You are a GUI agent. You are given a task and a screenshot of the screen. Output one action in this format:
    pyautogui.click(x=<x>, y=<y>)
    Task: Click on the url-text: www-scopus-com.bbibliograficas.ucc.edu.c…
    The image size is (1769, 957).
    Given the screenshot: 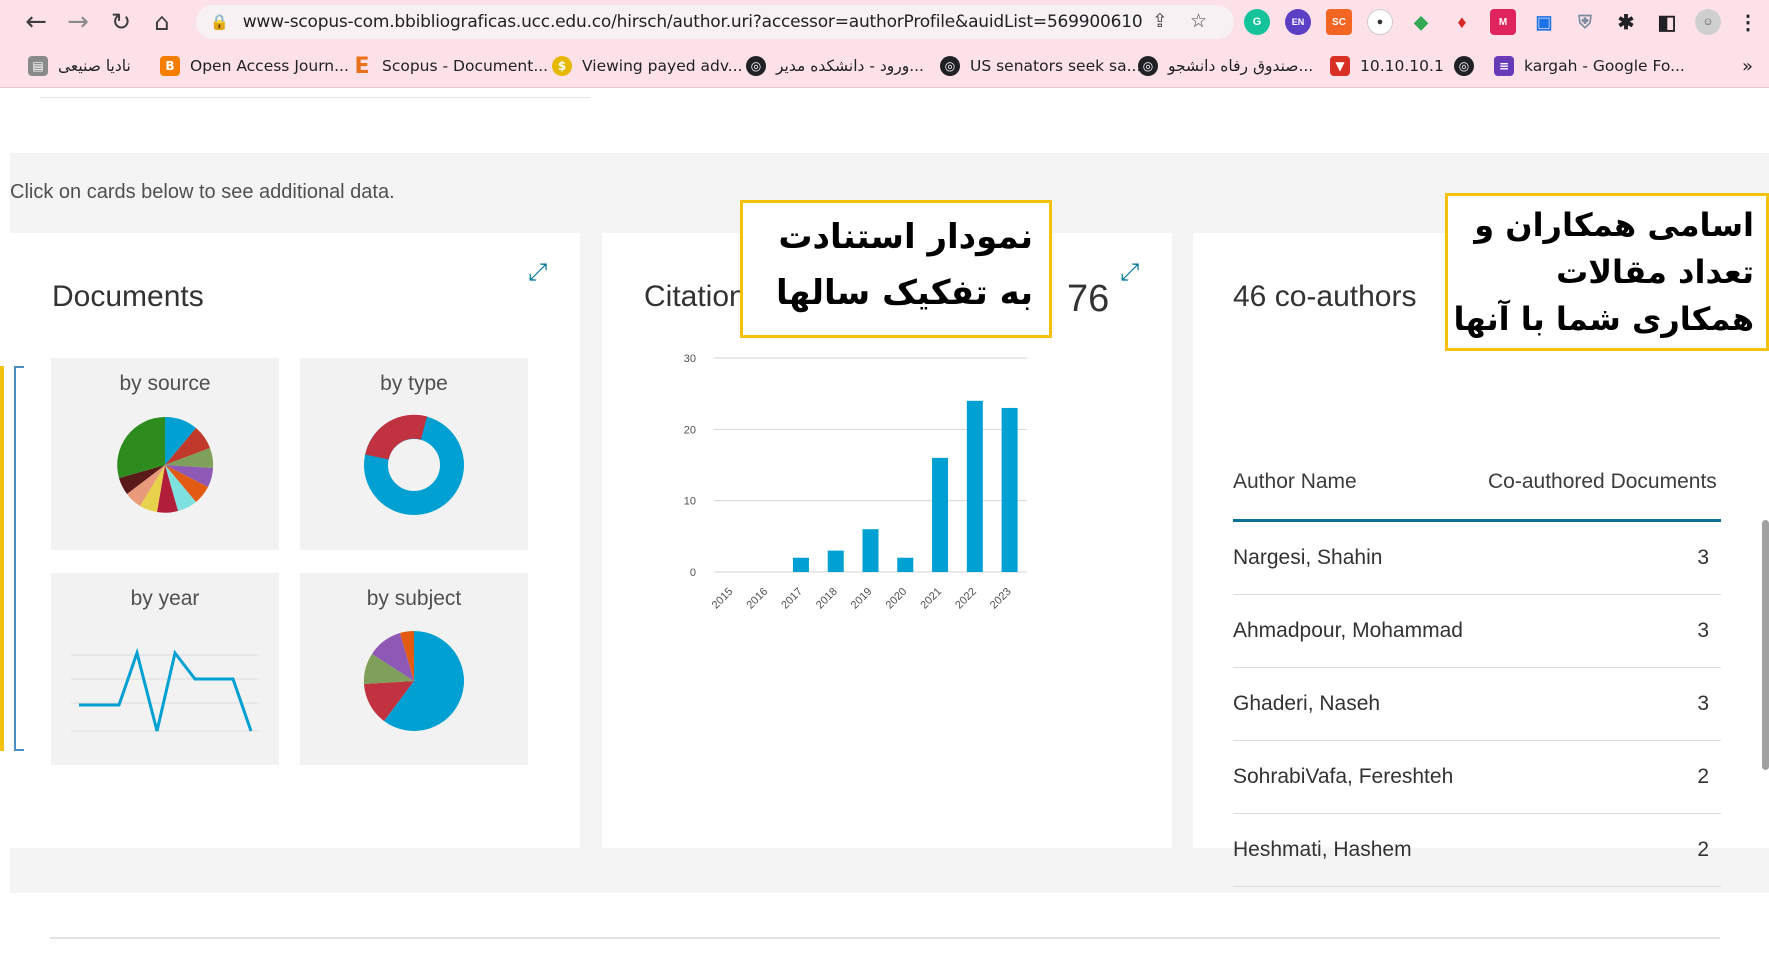 What is the action you would take?
    pyautogui.click(x=693, y=22)
    